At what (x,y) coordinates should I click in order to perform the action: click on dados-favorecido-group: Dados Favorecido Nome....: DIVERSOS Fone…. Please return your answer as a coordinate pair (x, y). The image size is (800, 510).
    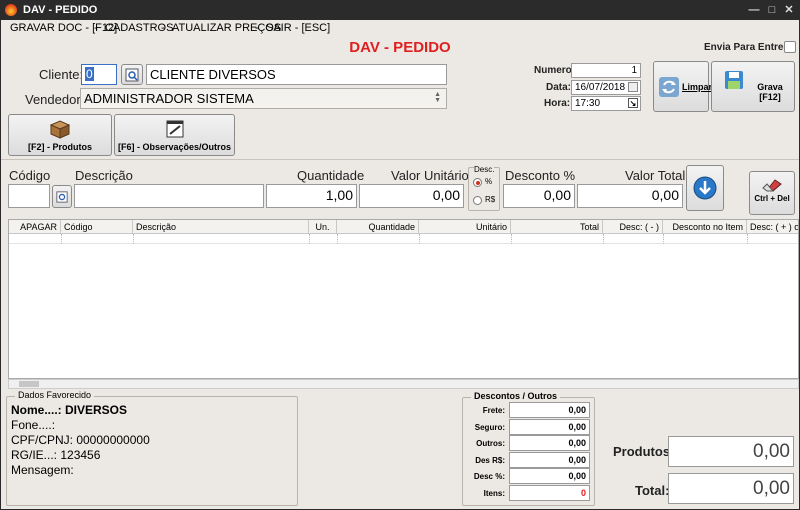
    Looking at the image, I should click on (152, 448).